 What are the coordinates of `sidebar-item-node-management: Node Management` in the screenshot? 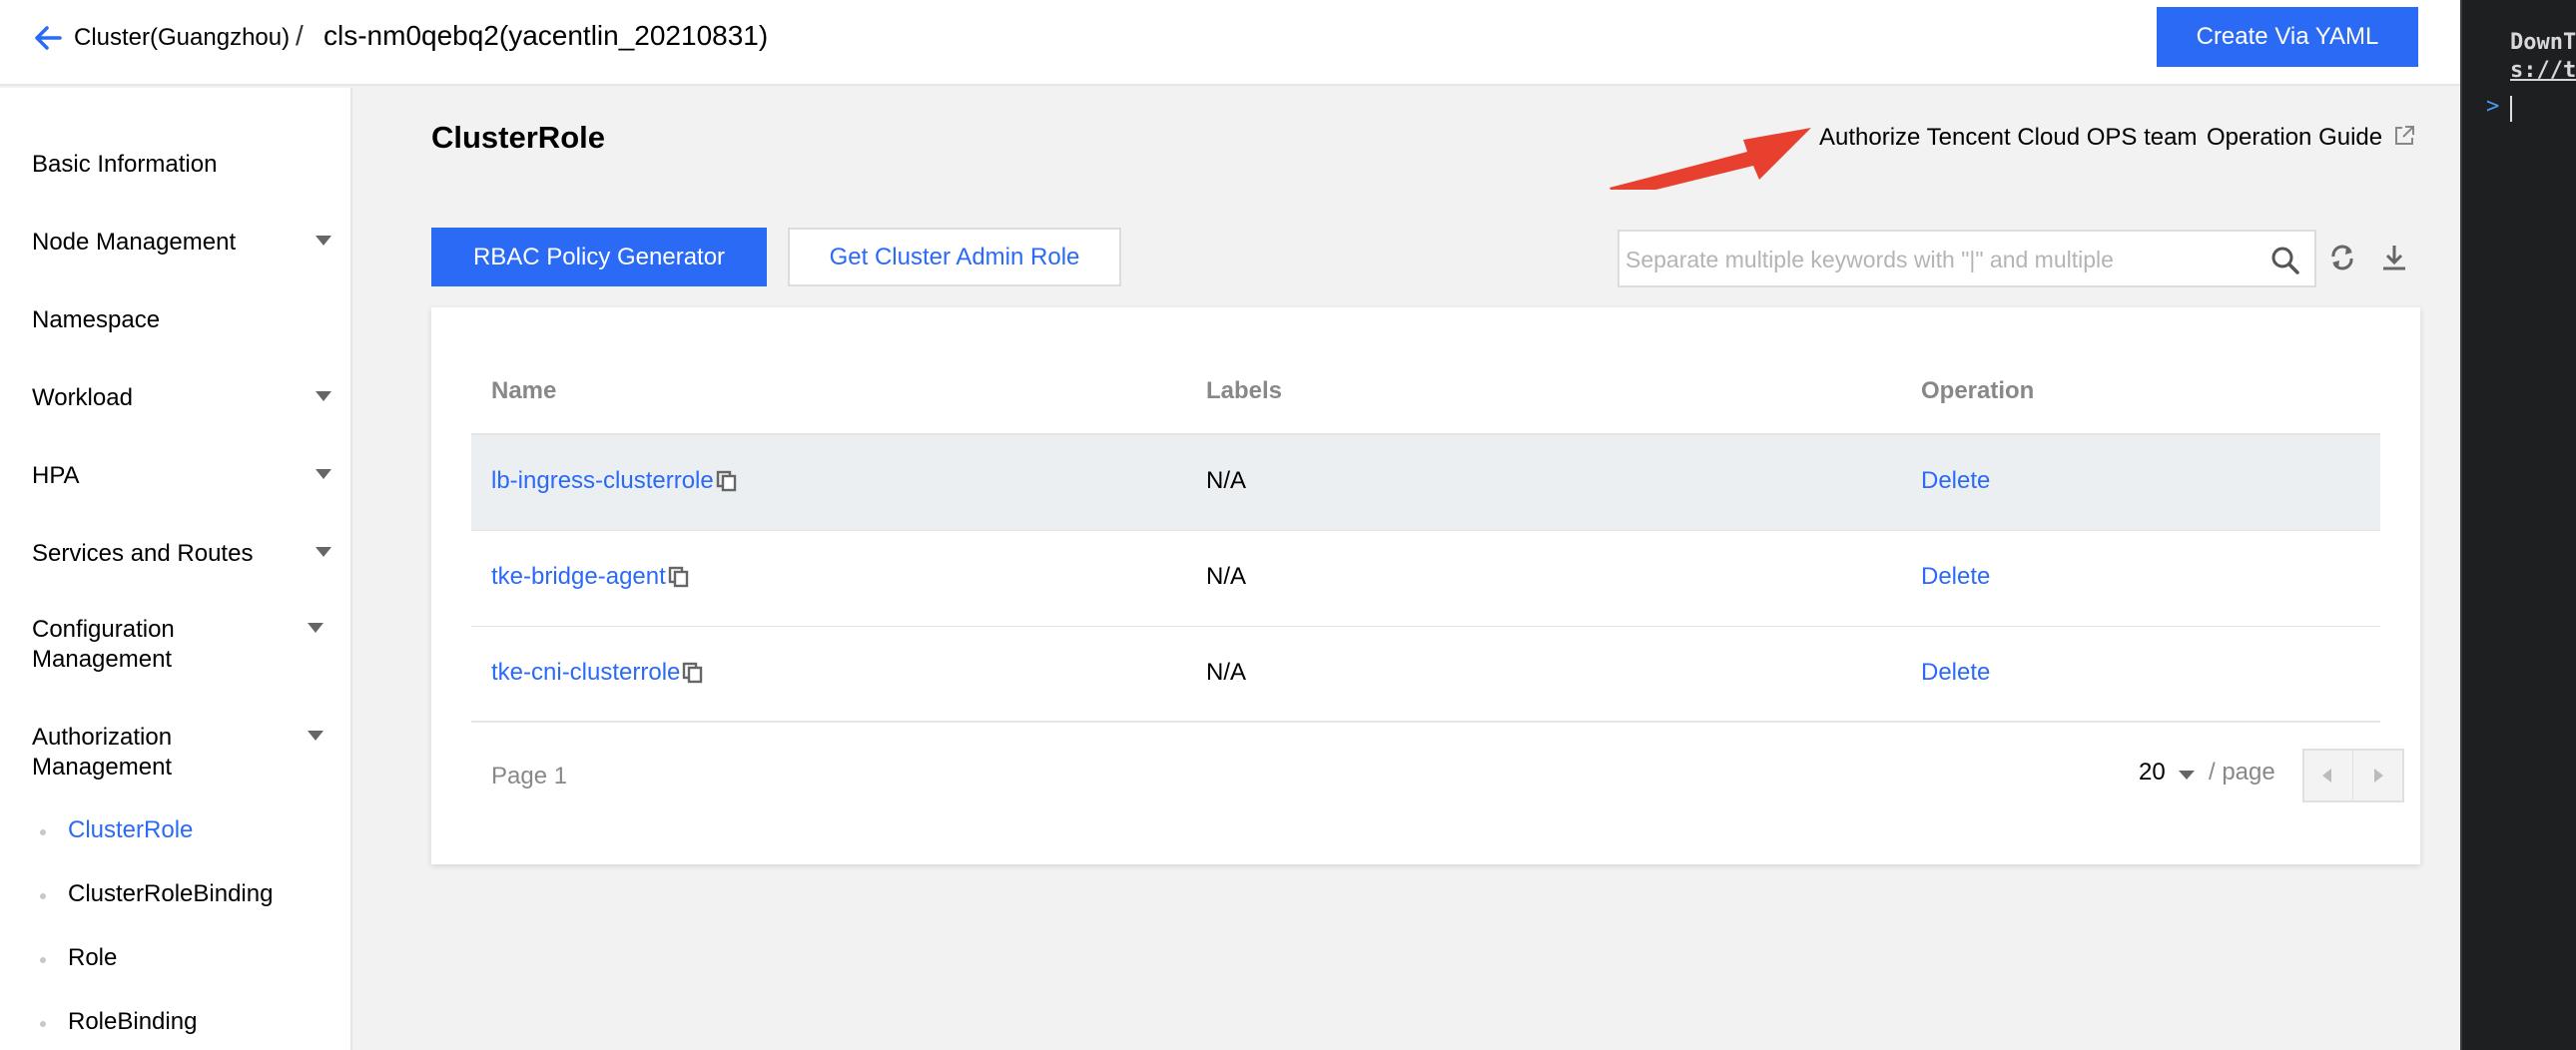 It's located at (181, 243).